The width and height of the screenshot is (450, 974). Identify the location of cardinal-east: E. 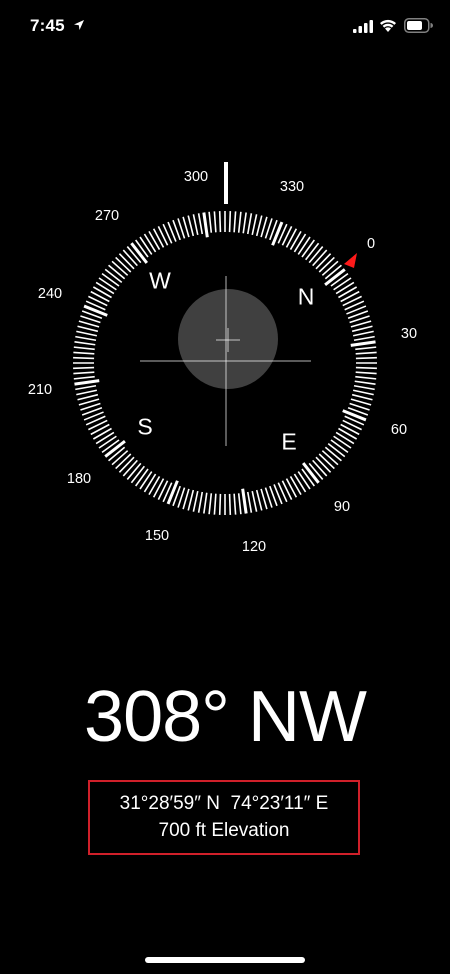
(289, 441).